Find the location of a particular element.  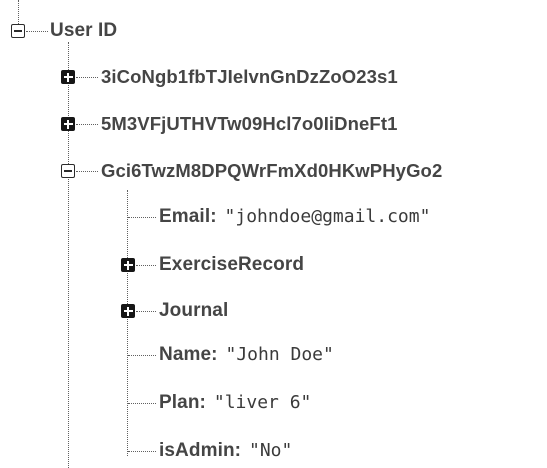

node-key-exercise-record: ExerciseRecord is located at coordinates (232, 264).